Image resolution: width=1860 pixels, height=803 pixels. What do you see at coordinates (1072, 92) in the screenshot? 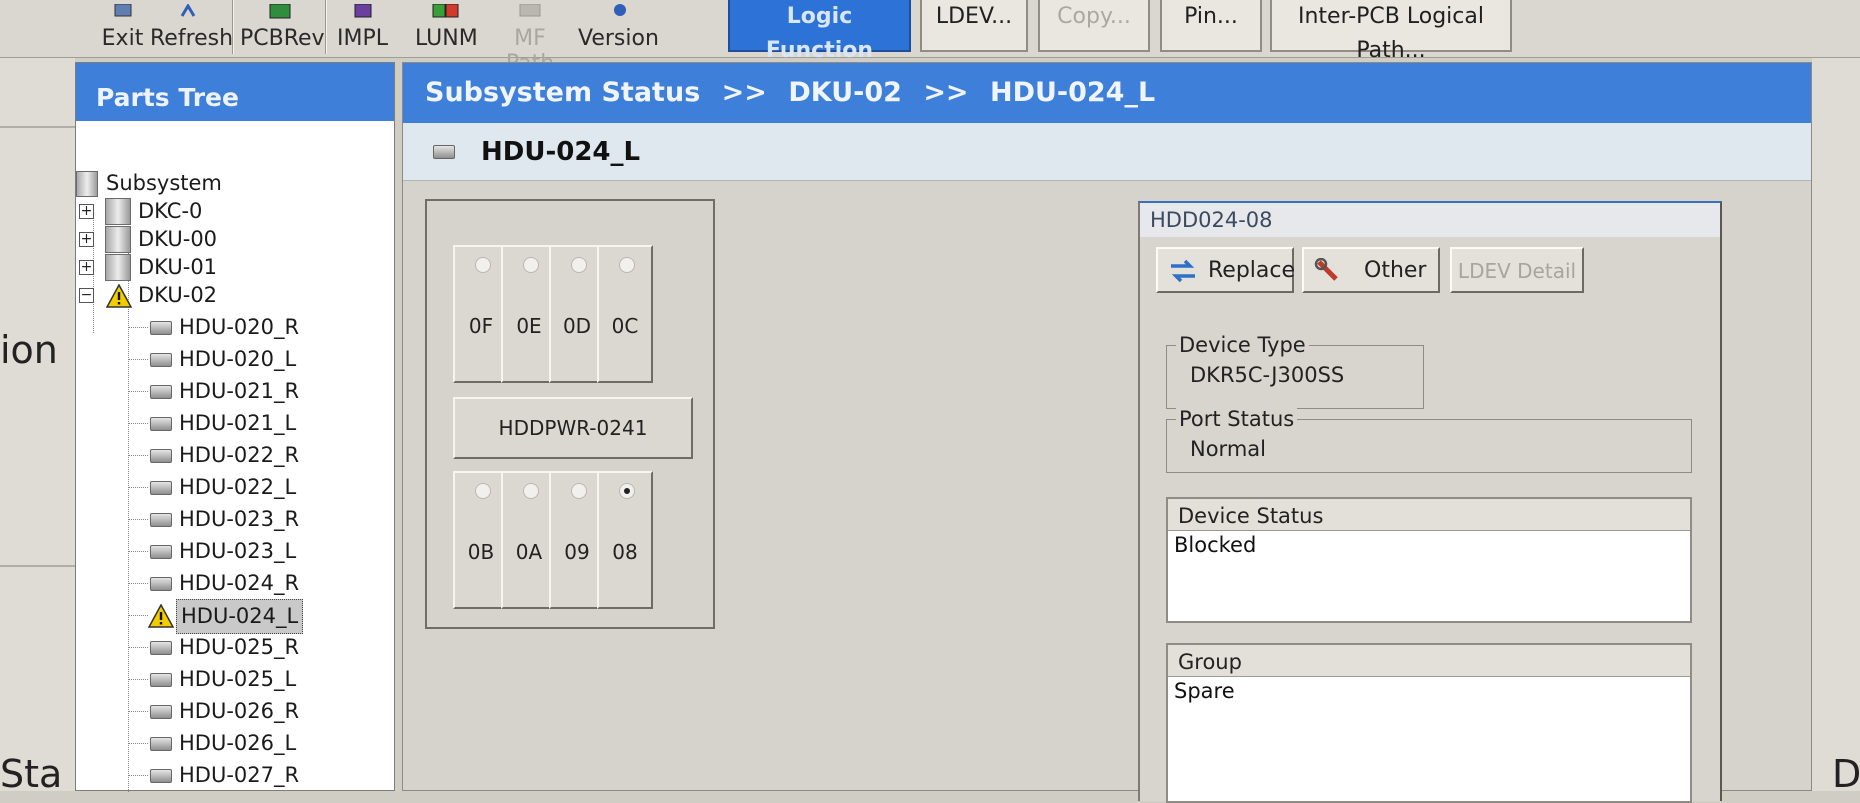
I see `breadcrumb-item-current: HDU-024_L` at bounding box center [1072, 92].